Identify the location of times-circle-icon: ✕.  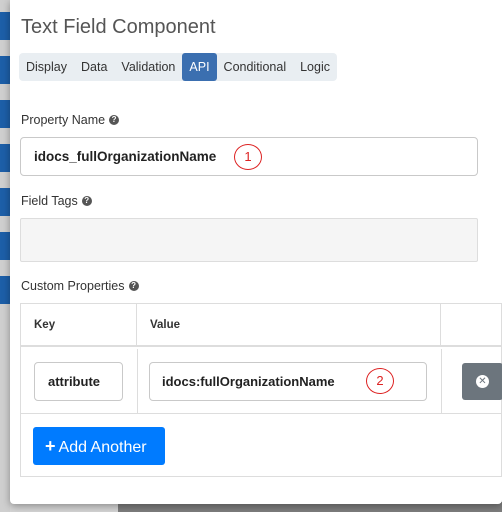
(482, 381).